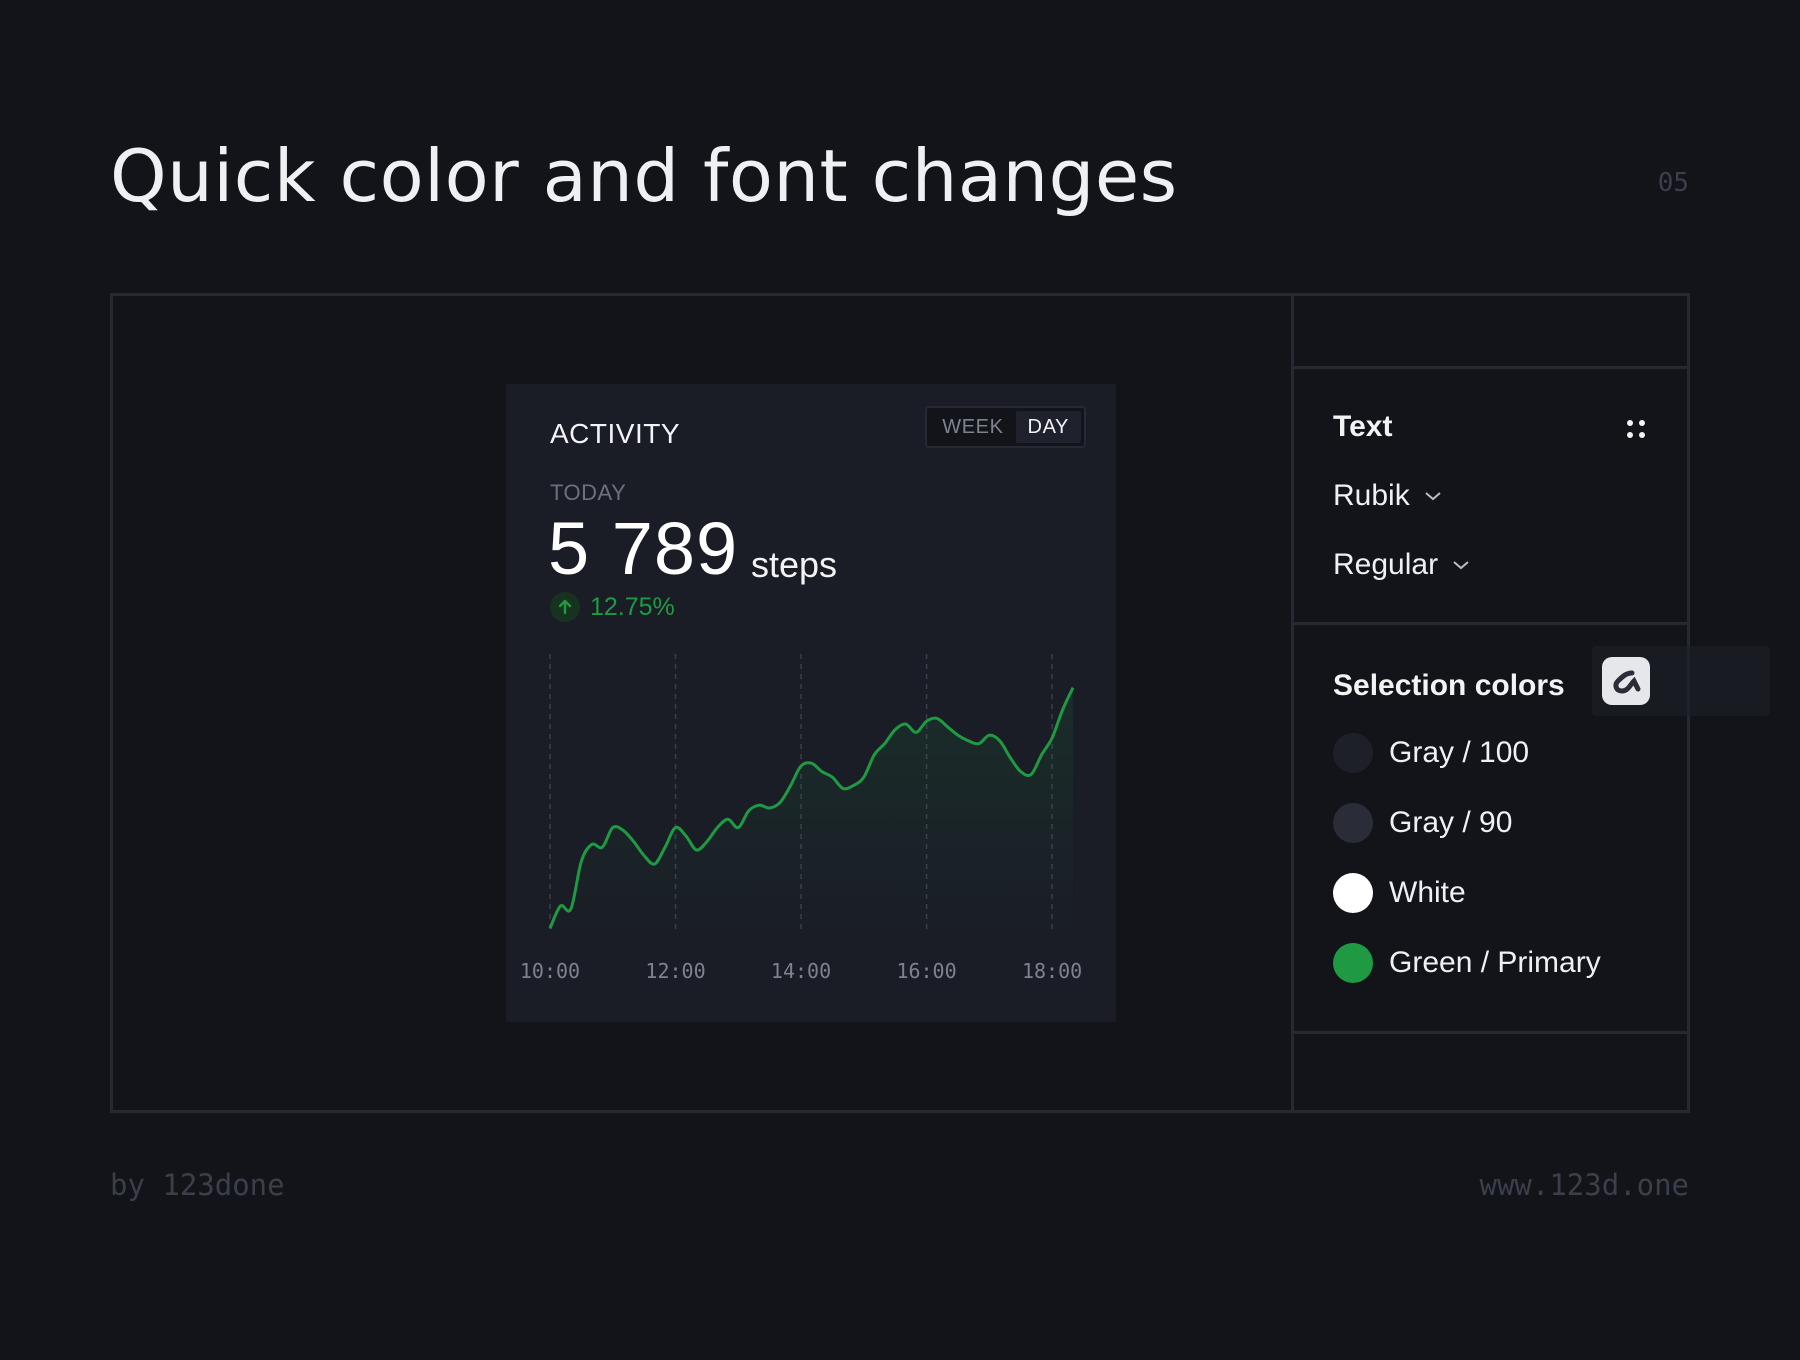 This screenshot has width=1800, height=1360. Describe the element at coordinates (1673, 183) in the screenshot. I see `page-number: 05` at that location.